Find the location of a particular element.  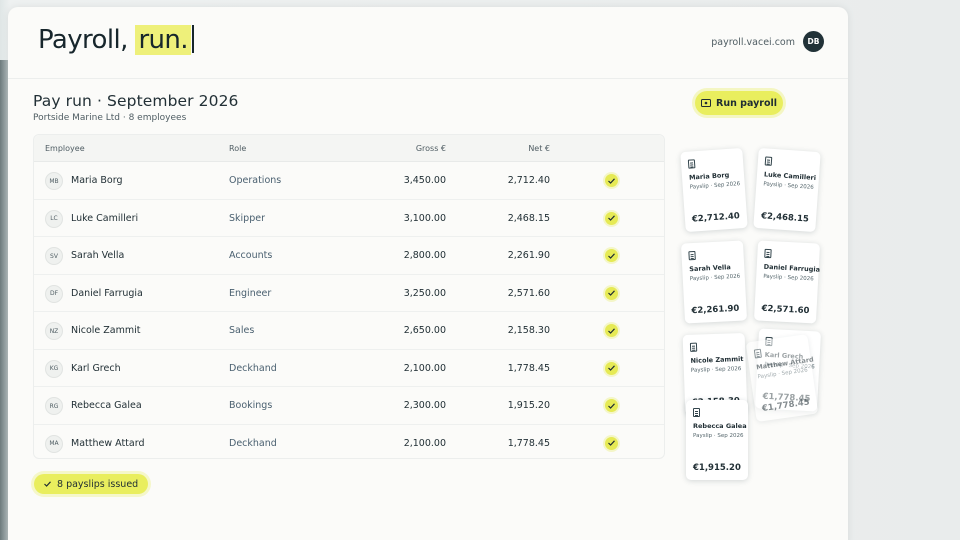

employee-name: Rebecca Galea is located at coordinates (106, 405).